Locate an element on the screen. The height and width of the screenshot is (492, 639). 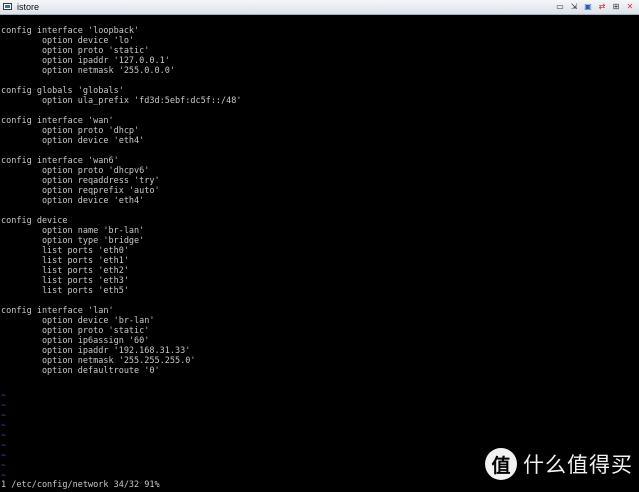
terminal-line: option reqaddress 'try' is located at coordinates (80, 181).